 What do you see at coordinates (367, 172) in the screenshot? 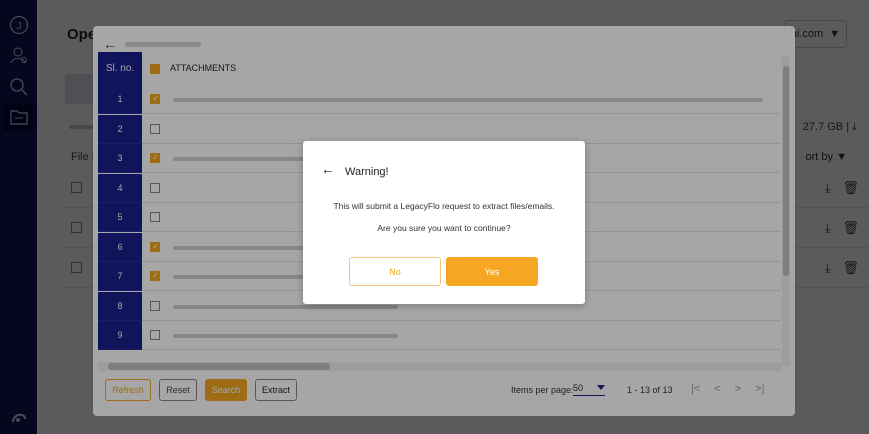
I see `modal-title: Warning!` at bounding box center [367, 172].